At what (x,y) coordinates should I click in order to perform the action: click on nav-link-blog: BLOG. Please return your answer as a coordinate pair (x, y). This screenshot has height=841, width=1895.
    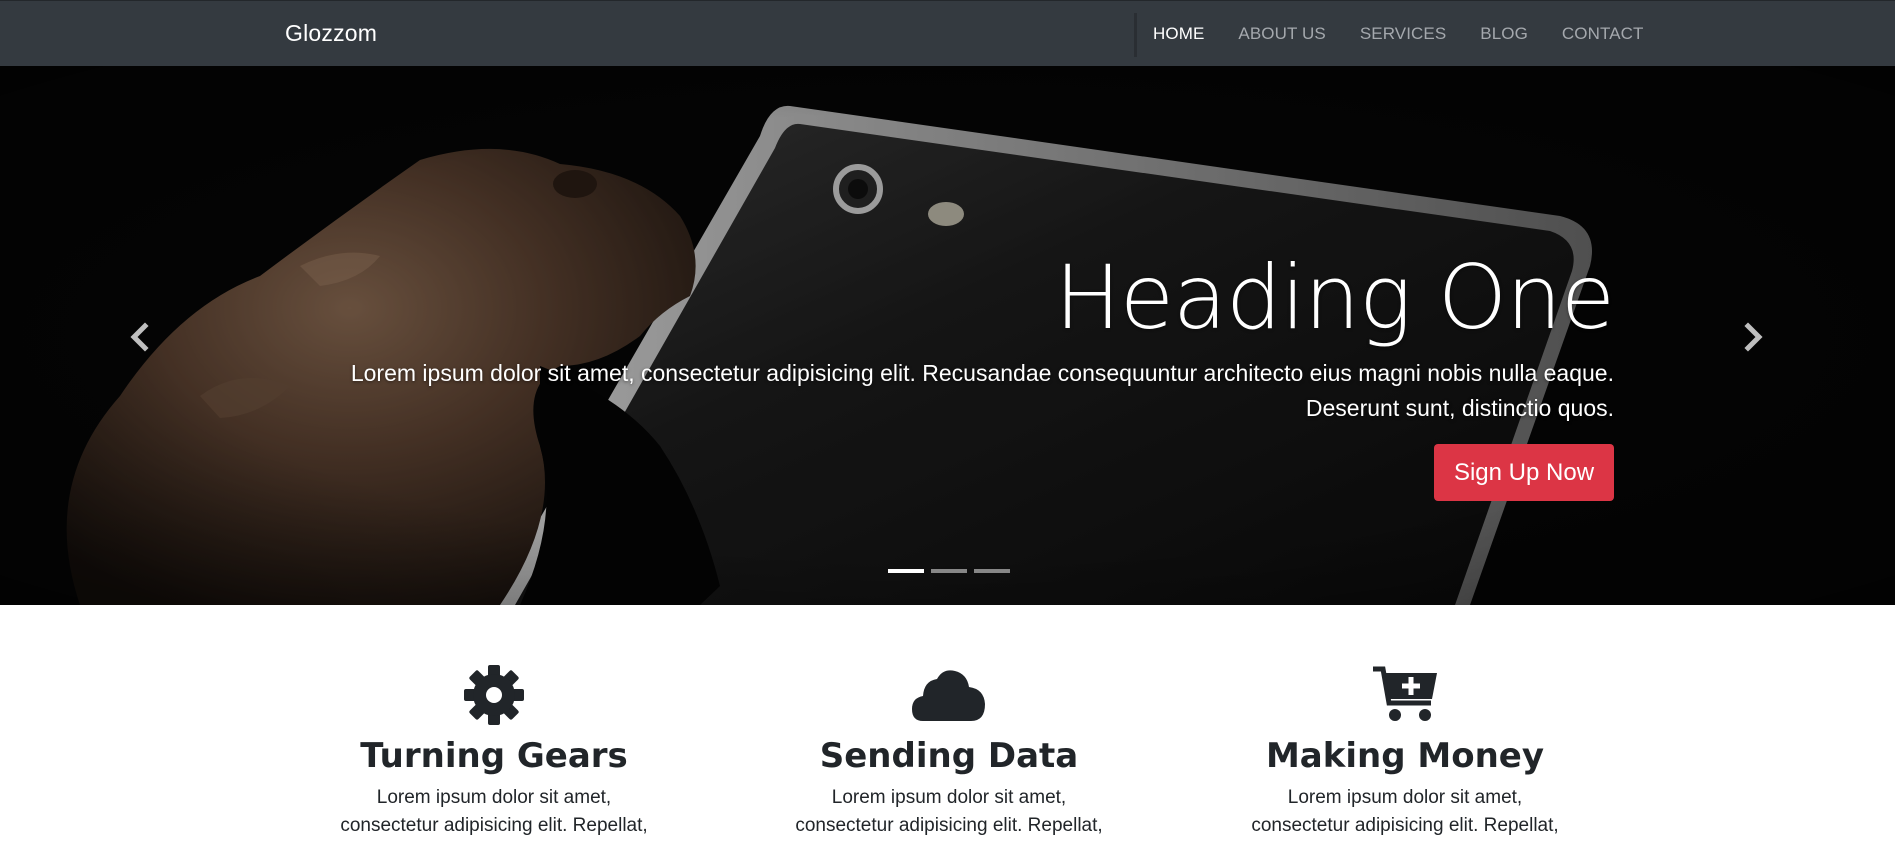
    Looking at the image, I should click on (1504, 34).